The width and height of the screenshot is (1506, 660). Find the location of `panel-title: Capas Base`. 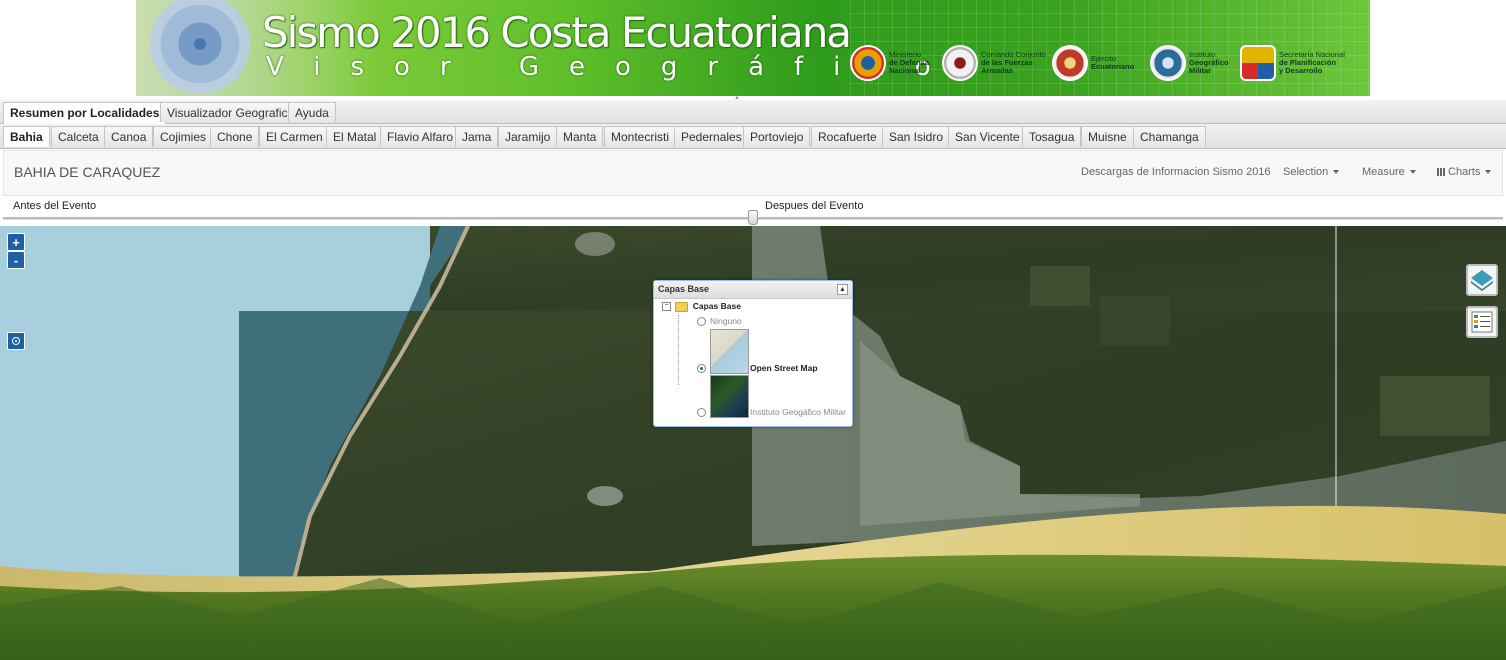

panel-title: Capas Base is located at coordinates (684, 289).